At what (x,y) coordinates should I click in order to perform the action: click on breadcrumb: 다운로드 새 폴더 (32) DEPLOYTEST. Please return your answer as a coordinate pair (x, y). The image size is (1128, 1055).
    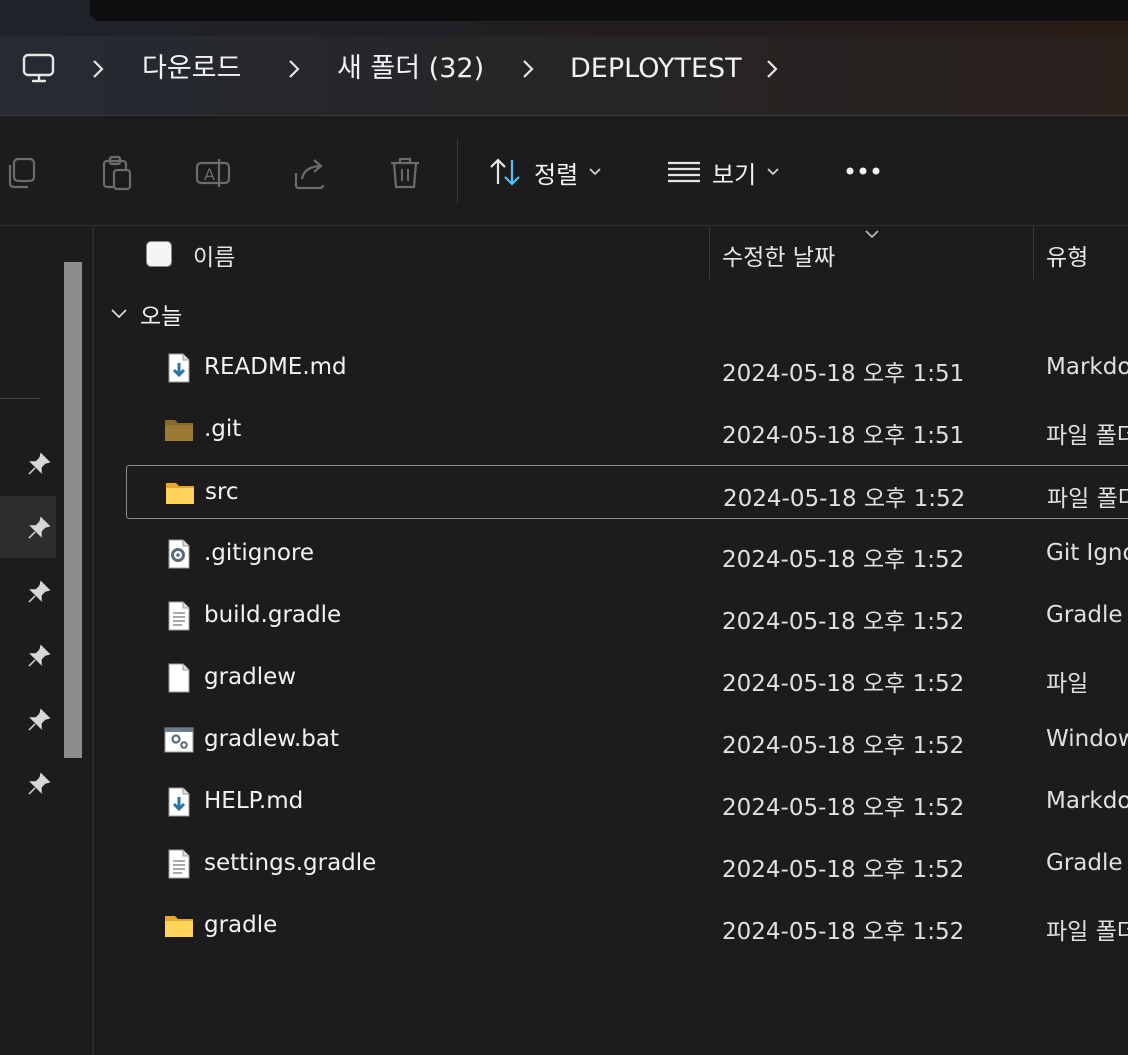
    Looking at the image, I should click on (564, 76).